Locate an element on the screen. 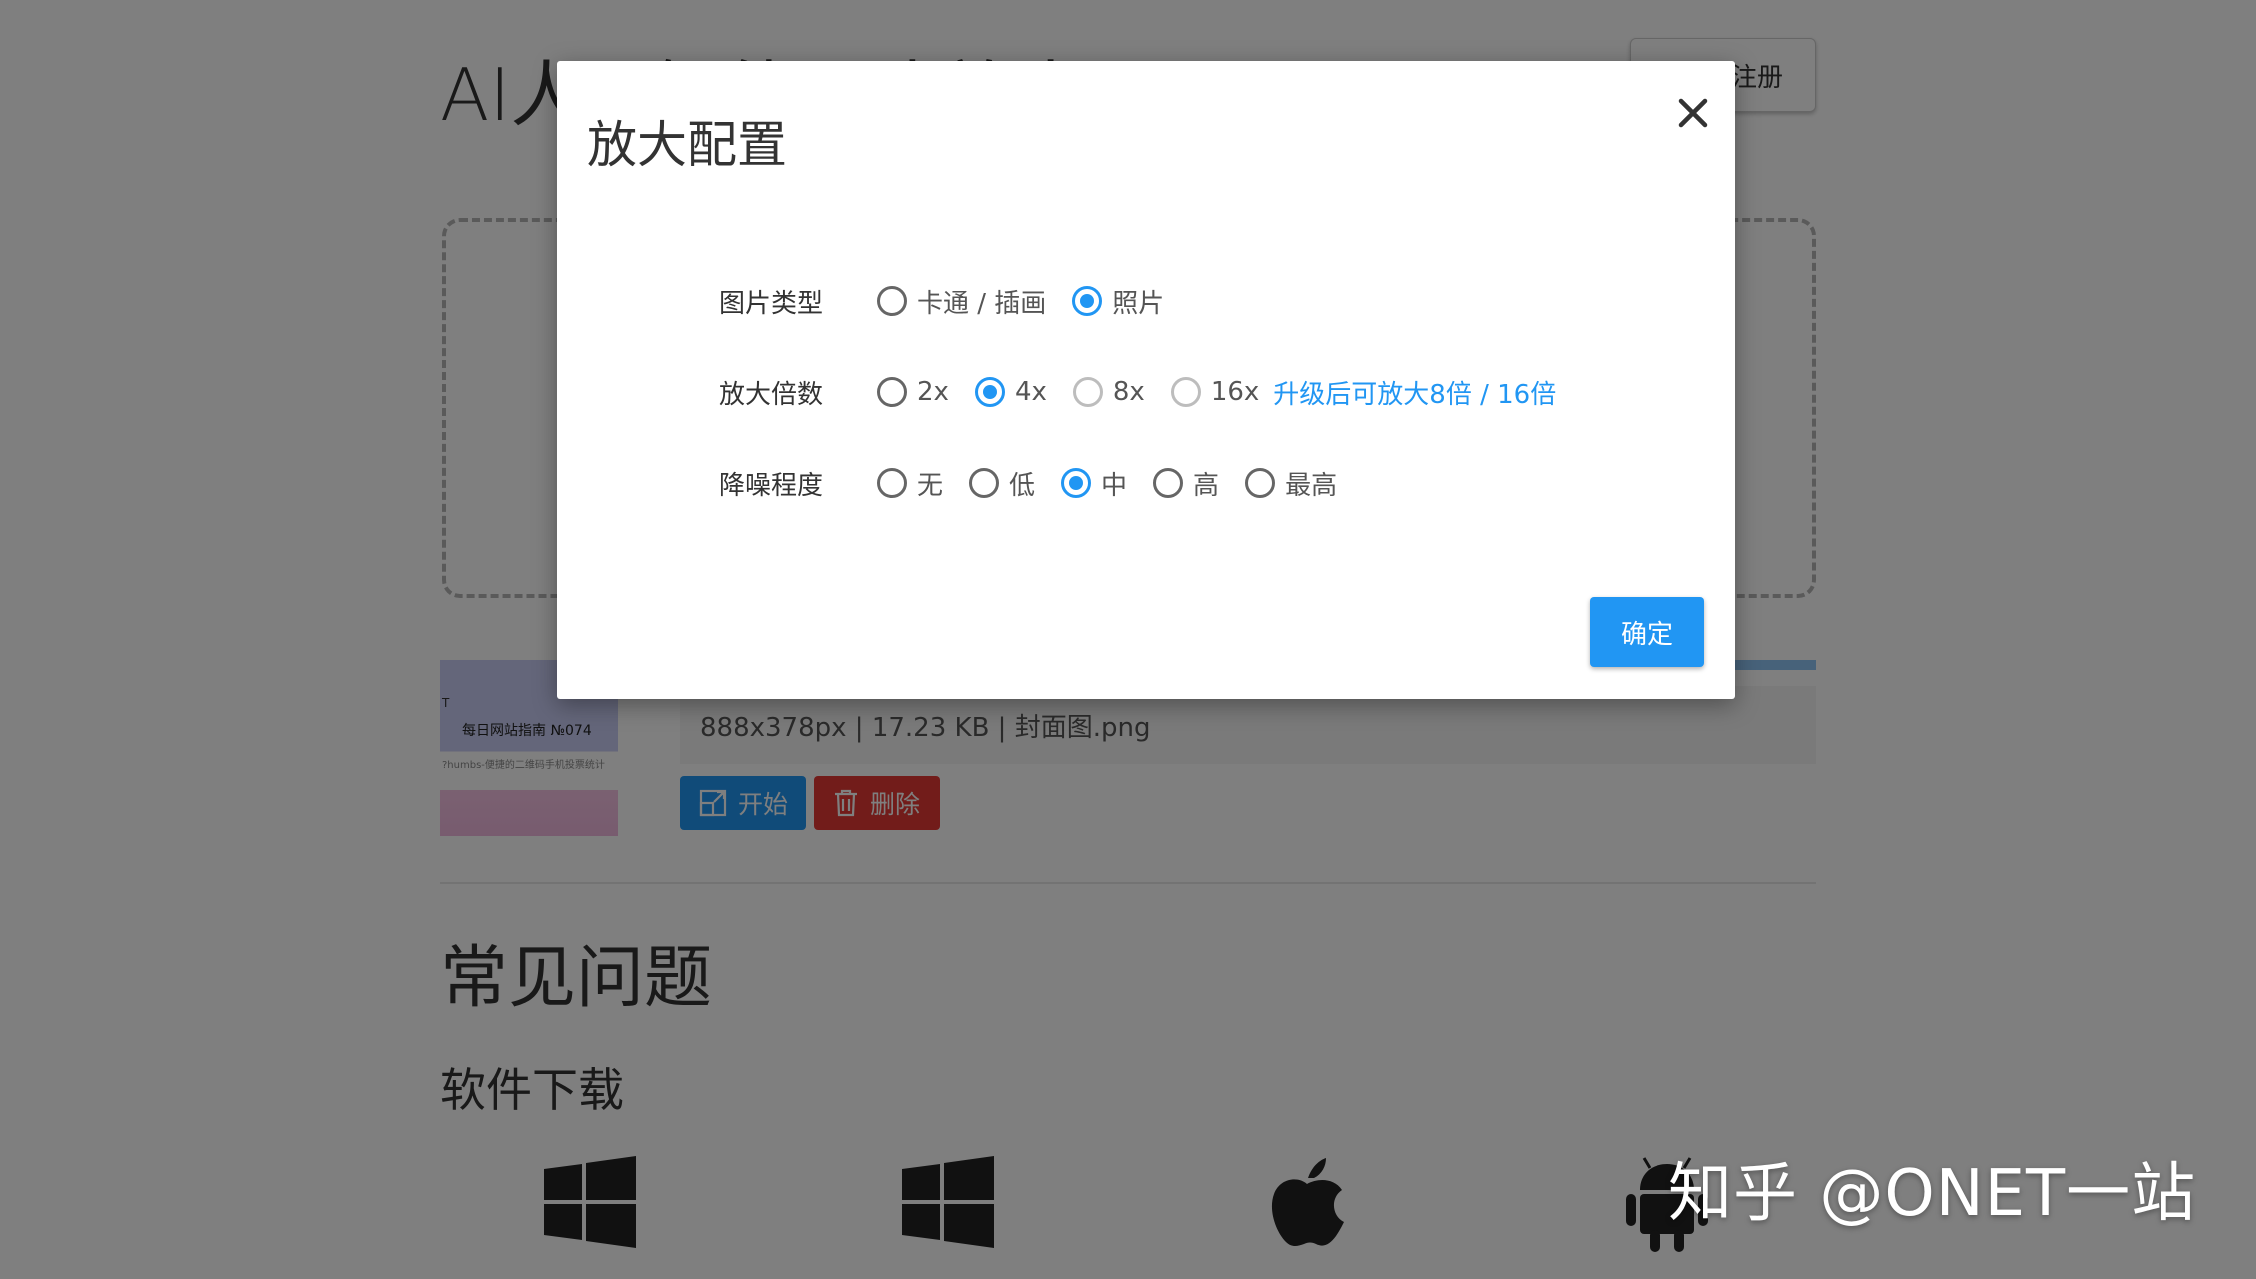 This screenshot has height=1279, width=2256. close-button is located at coordinates (1693, 113).